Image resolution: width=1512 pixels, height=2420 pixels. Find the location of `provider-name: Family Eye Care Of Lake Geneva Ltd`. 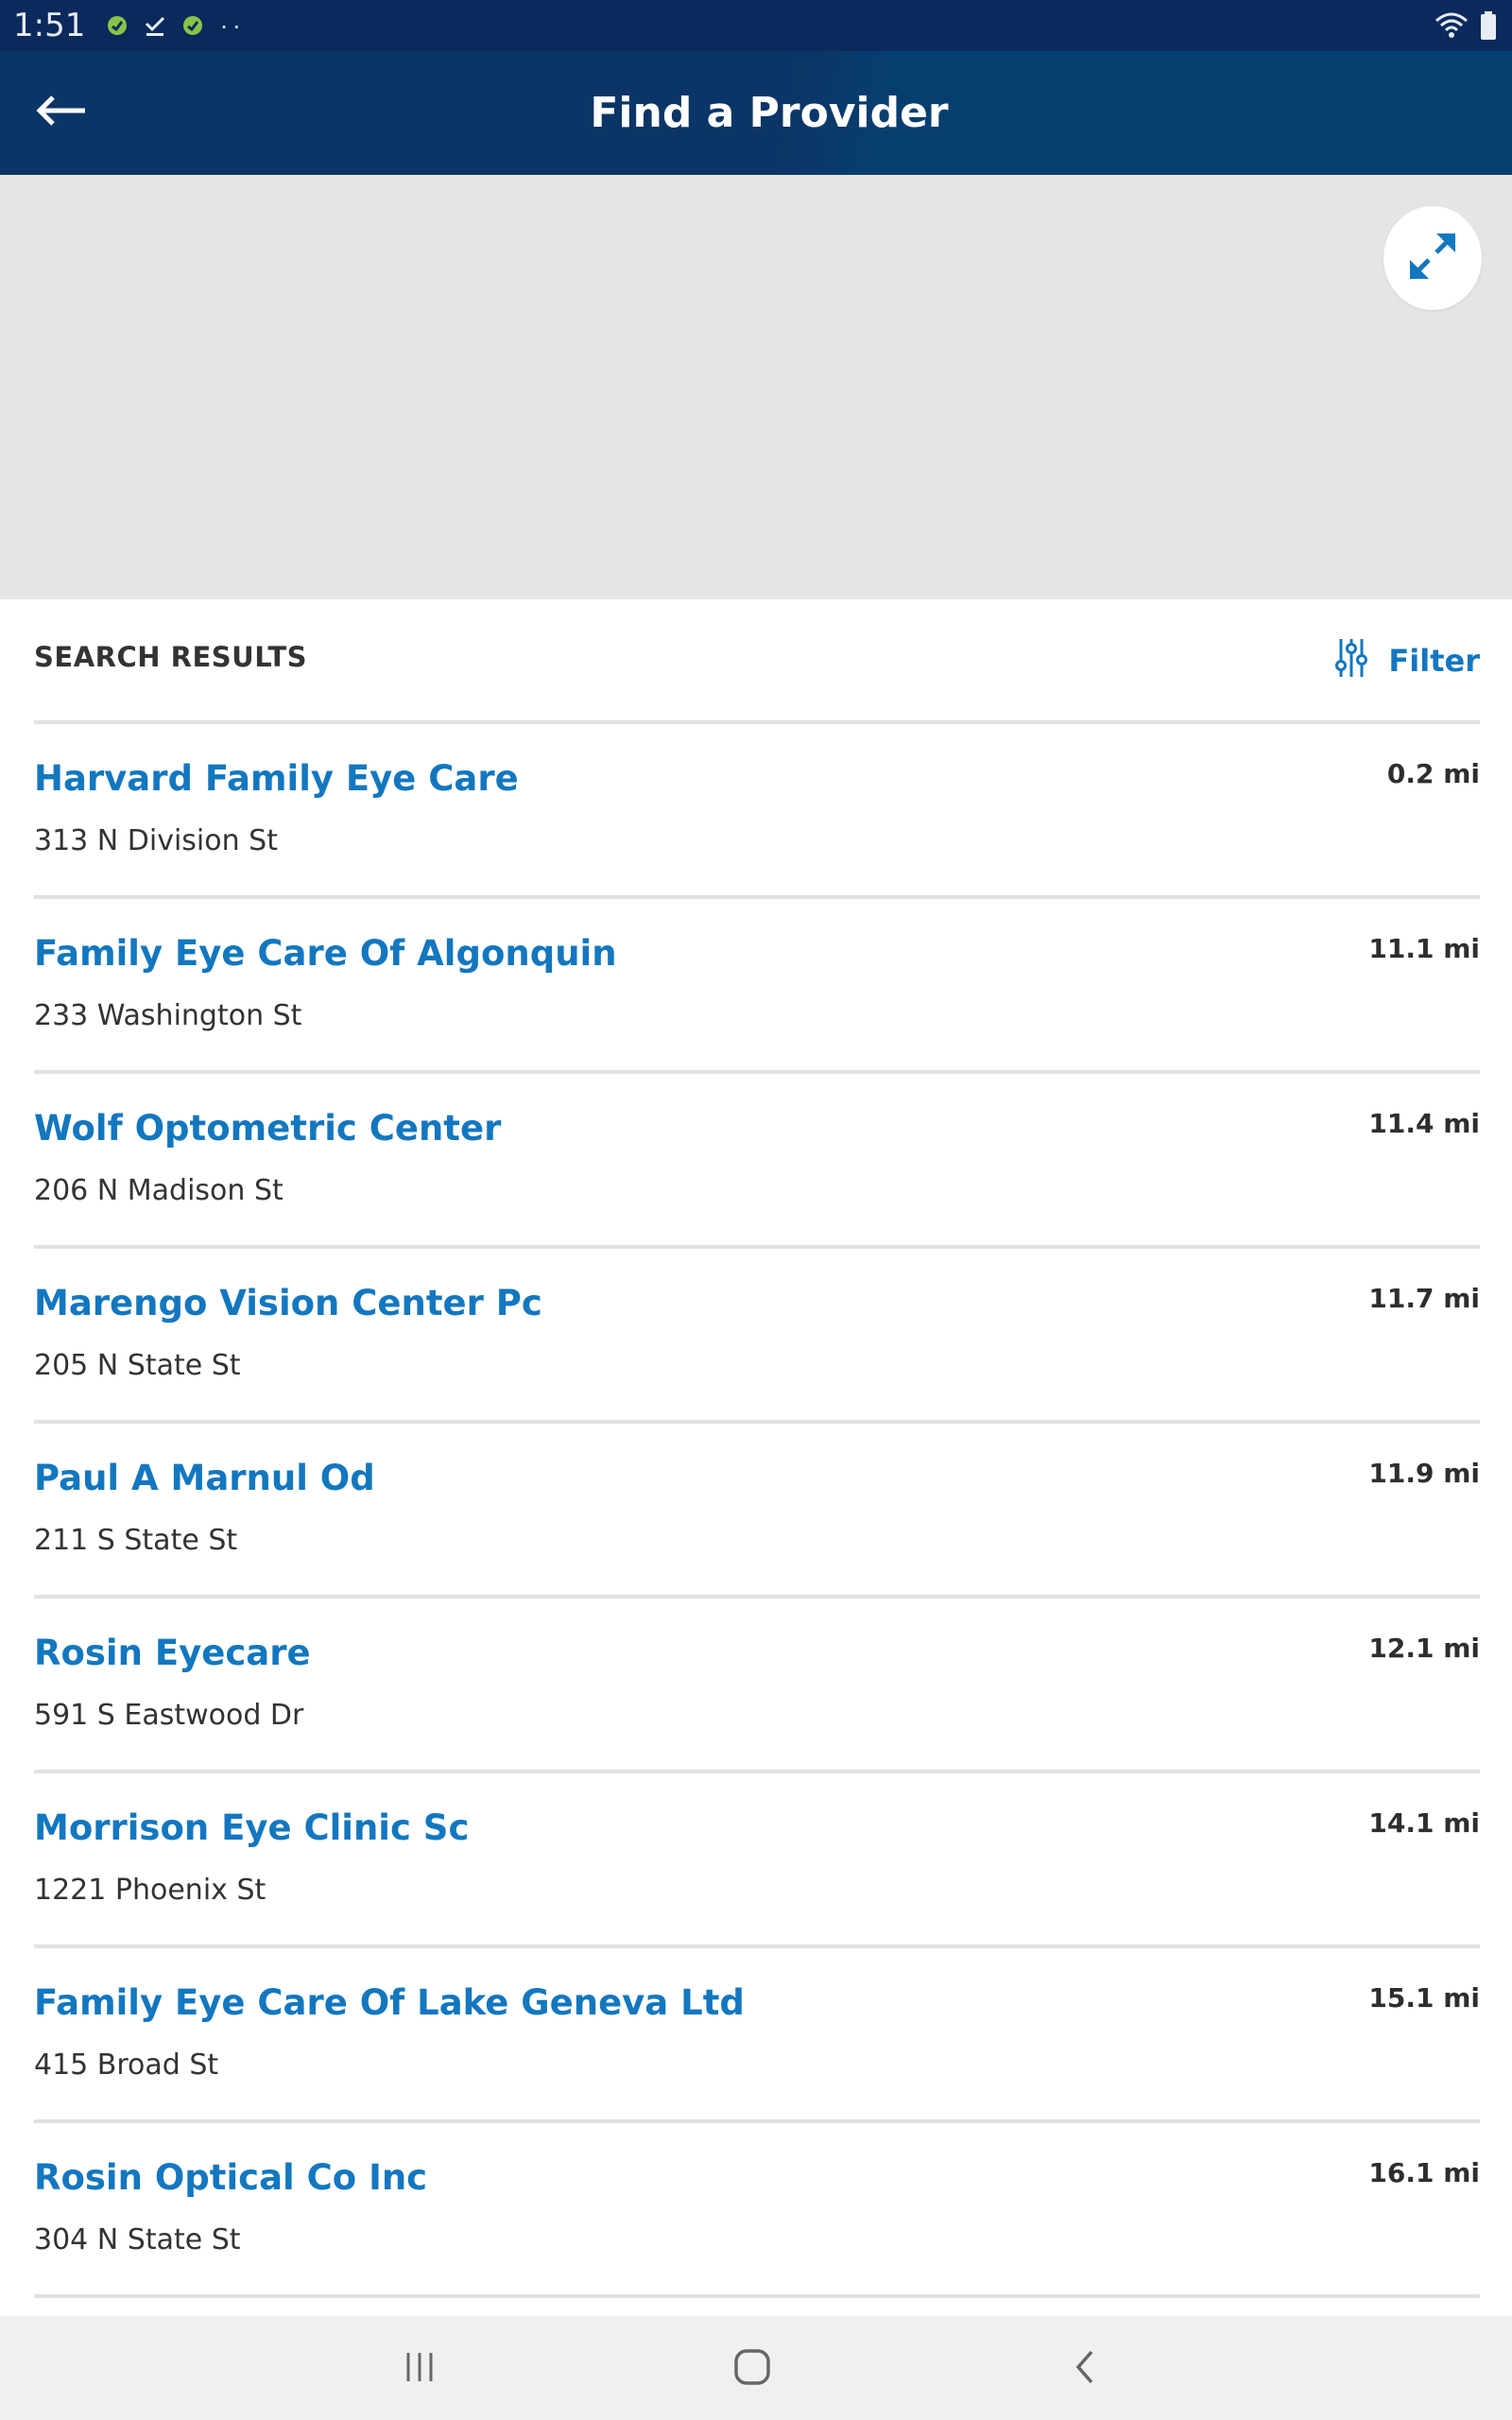

provider-name: Family Eye Care Of Lake Geneva Ltd is located at coordinates (389, 2003).